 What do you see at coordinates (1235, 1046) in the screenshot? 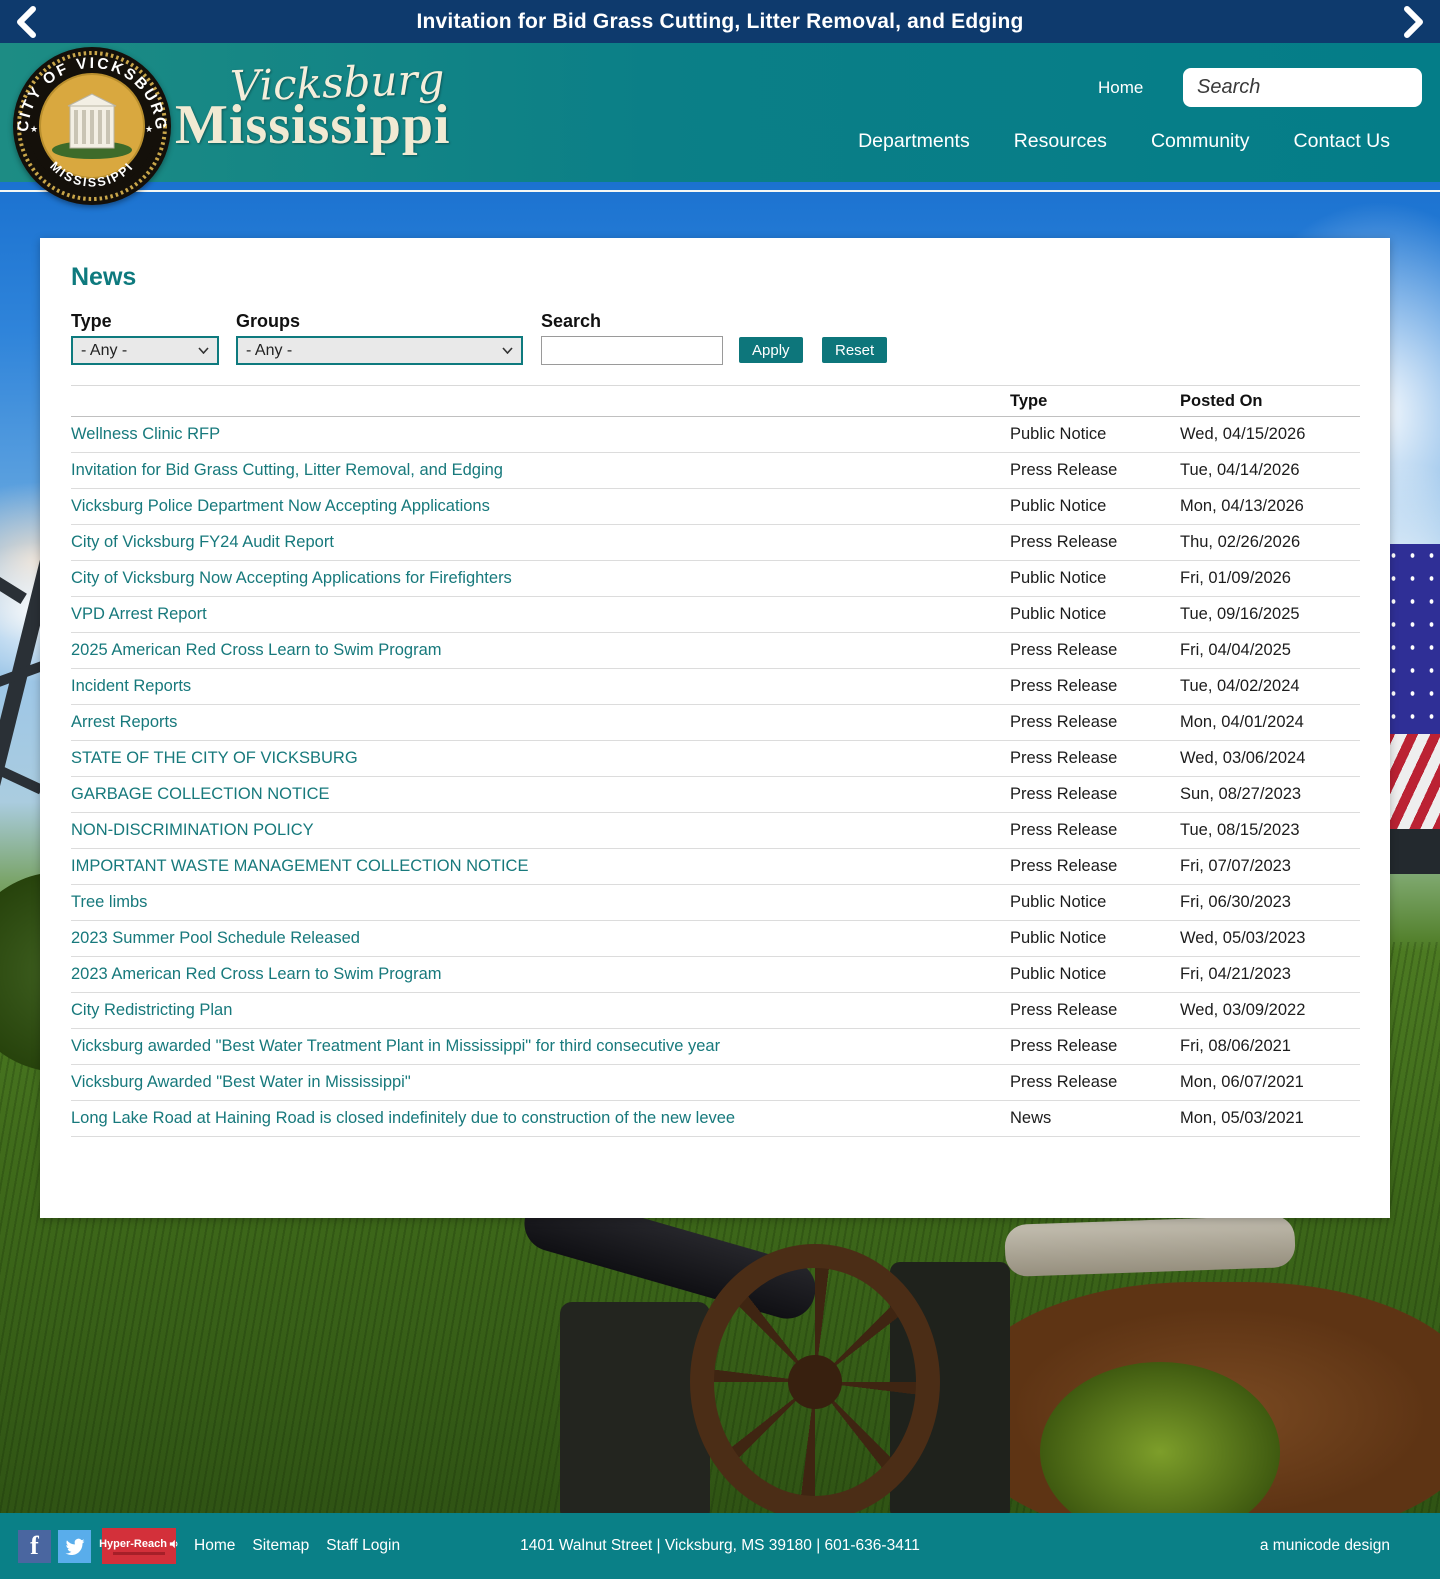
I see `news-item-date: Fri, 08/06/2021` at bounding box center [1235, 1046].